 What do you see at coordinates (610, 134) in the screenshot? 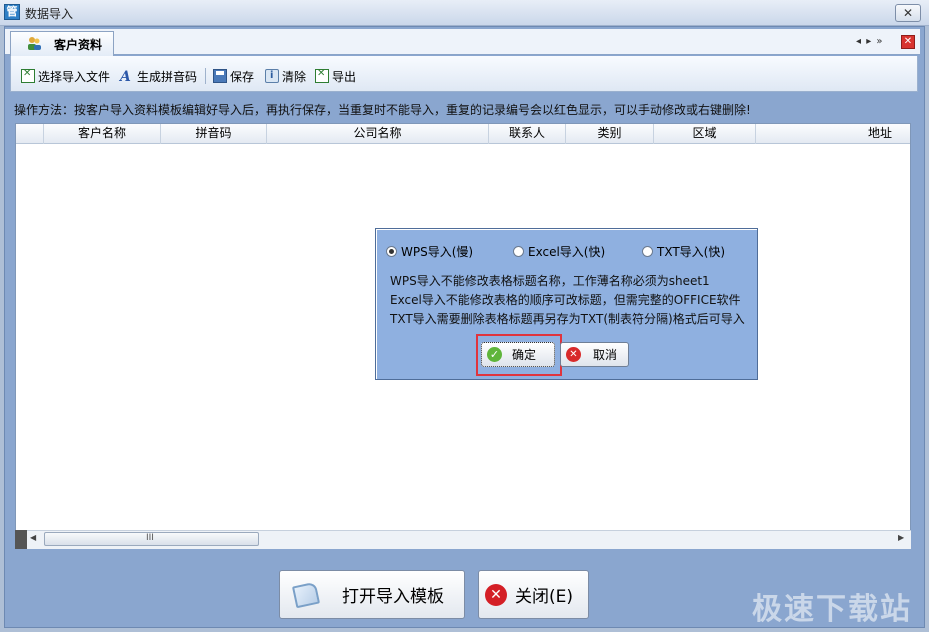
I see `column-header: 类别` at bounding box center [610, 134].